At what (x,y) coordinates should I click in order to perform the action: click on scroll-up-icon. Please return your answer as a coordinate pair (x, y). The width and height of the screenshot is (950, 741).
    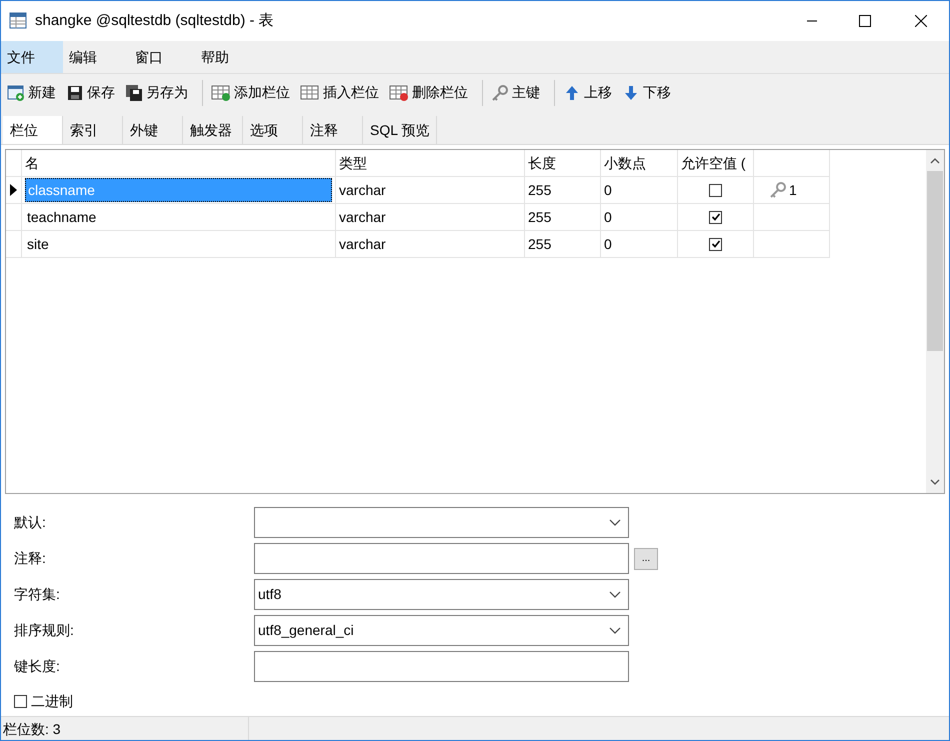
    Looking at the image, I should click on (935, 161).